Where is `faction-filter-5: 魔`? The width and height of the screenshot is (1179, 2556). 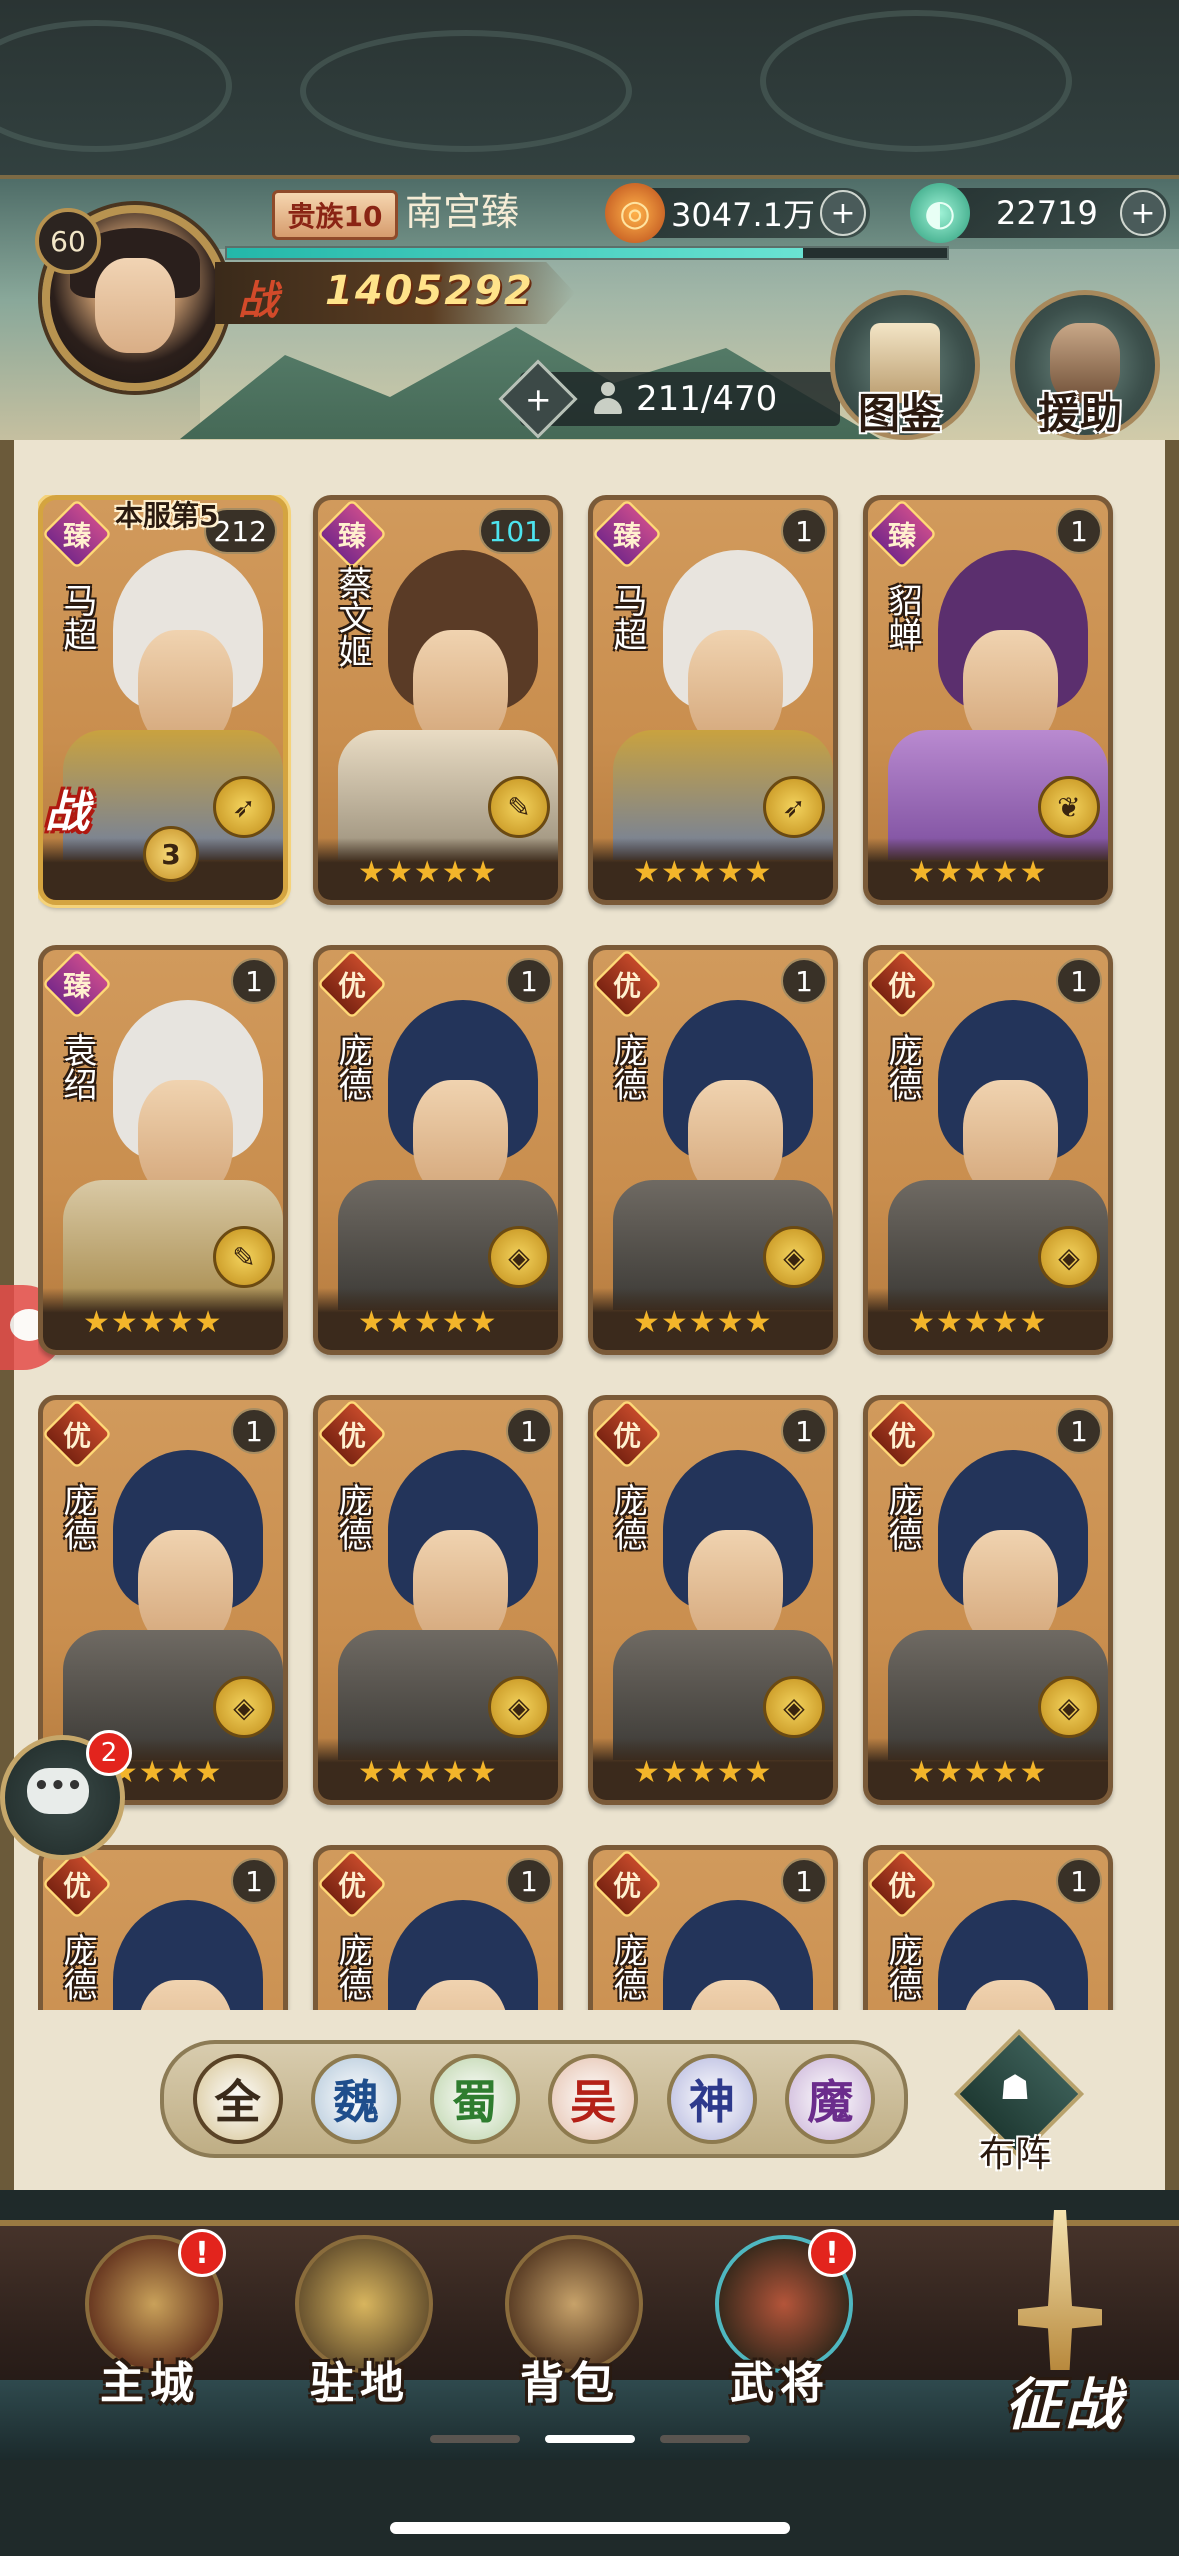 faction-filter-5: 魔 is located at coordinates (830, 2099).